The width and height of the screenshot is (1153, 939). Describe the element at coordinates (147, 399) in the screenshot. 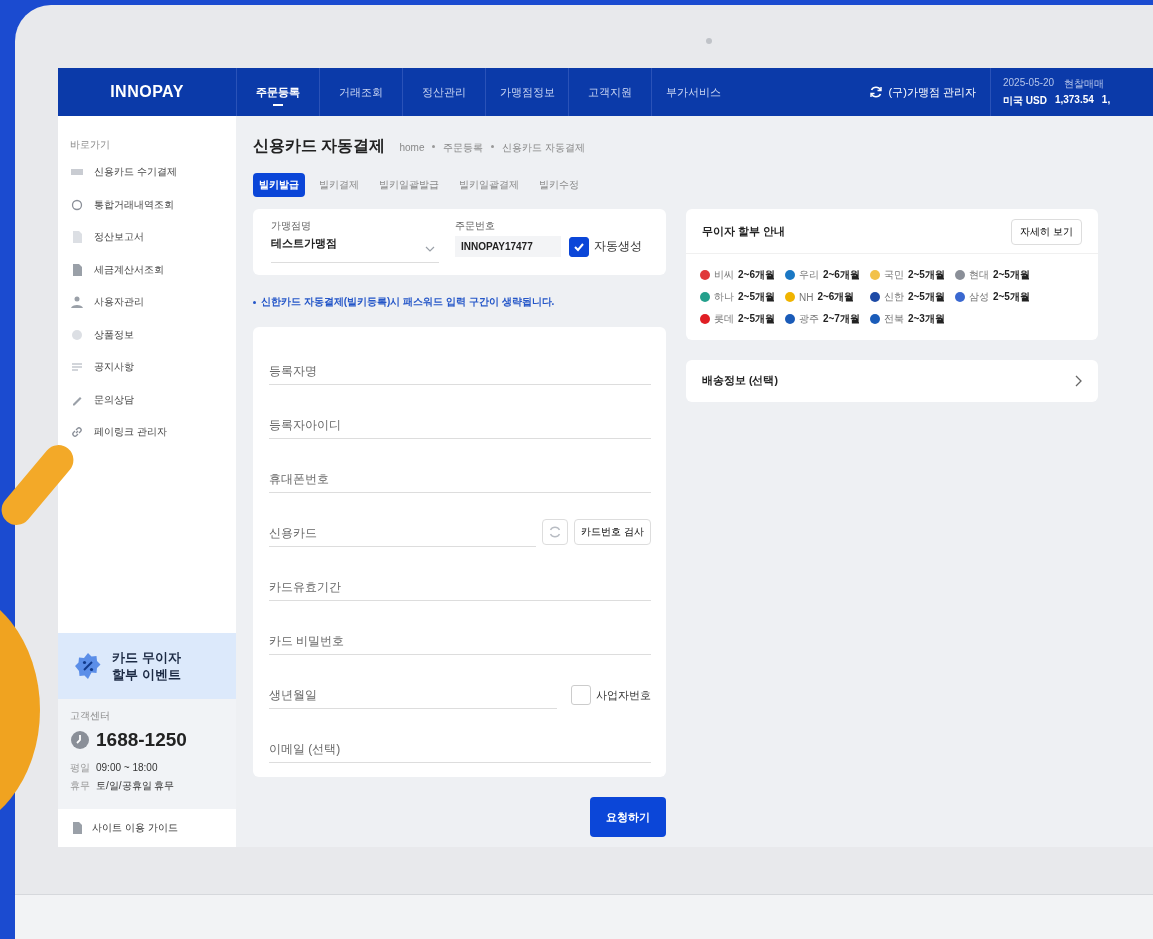

I see `sidebar-item: 문의상담` at that location.